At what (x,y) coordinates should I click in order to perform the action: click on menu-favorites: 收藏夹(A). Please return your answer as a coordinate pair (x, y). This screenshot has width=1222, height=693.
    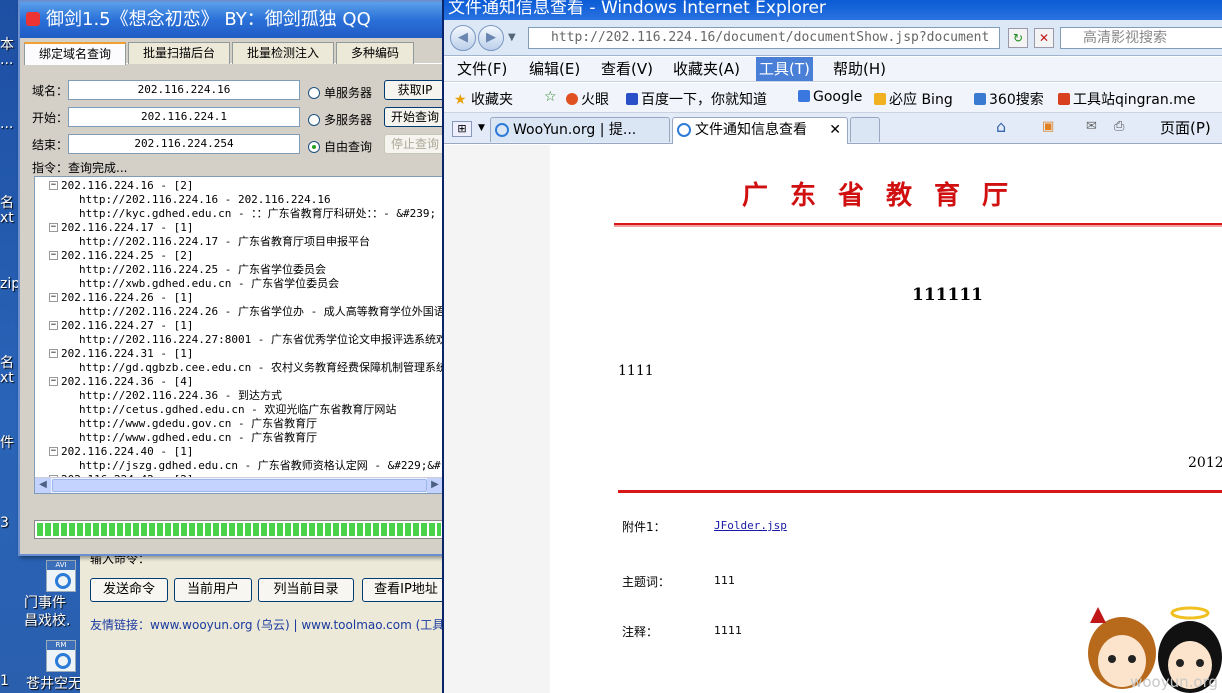
    Looking at the image, I should click on (706, 69).